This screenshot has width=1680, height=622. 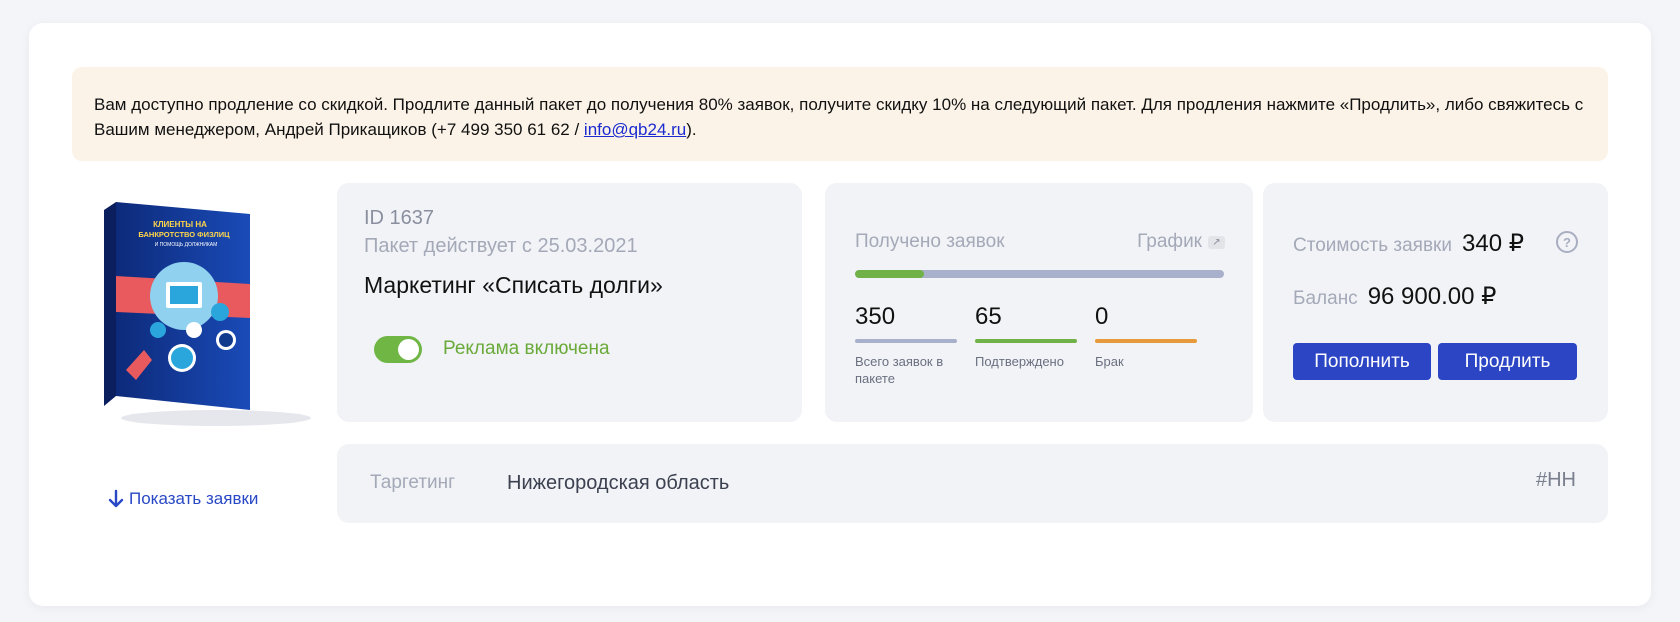 I want to click on package-title: Маркетинг «Списать долги», so click(x=513, y=285).